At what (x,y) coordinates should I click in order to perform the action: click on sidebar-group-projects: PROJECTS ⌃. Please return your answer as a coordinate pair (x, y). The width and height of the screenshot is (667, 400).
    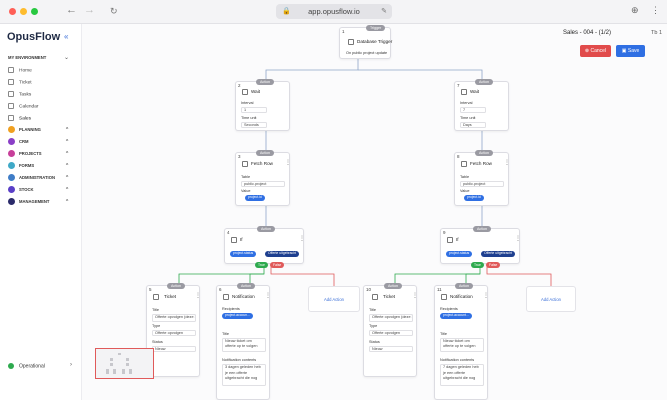
    Looking at the image, I should click on (38, 154).